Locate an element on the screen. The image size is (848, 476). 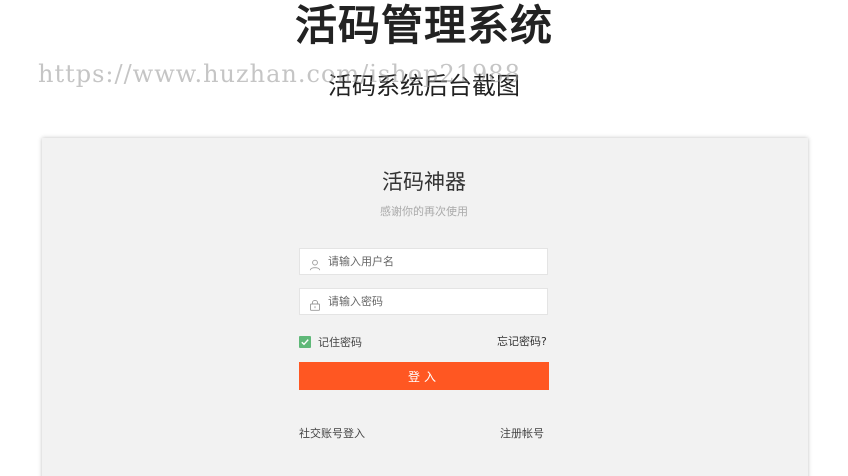
social-login-link: 社交账号登入 is located at coordinates (332, 433).